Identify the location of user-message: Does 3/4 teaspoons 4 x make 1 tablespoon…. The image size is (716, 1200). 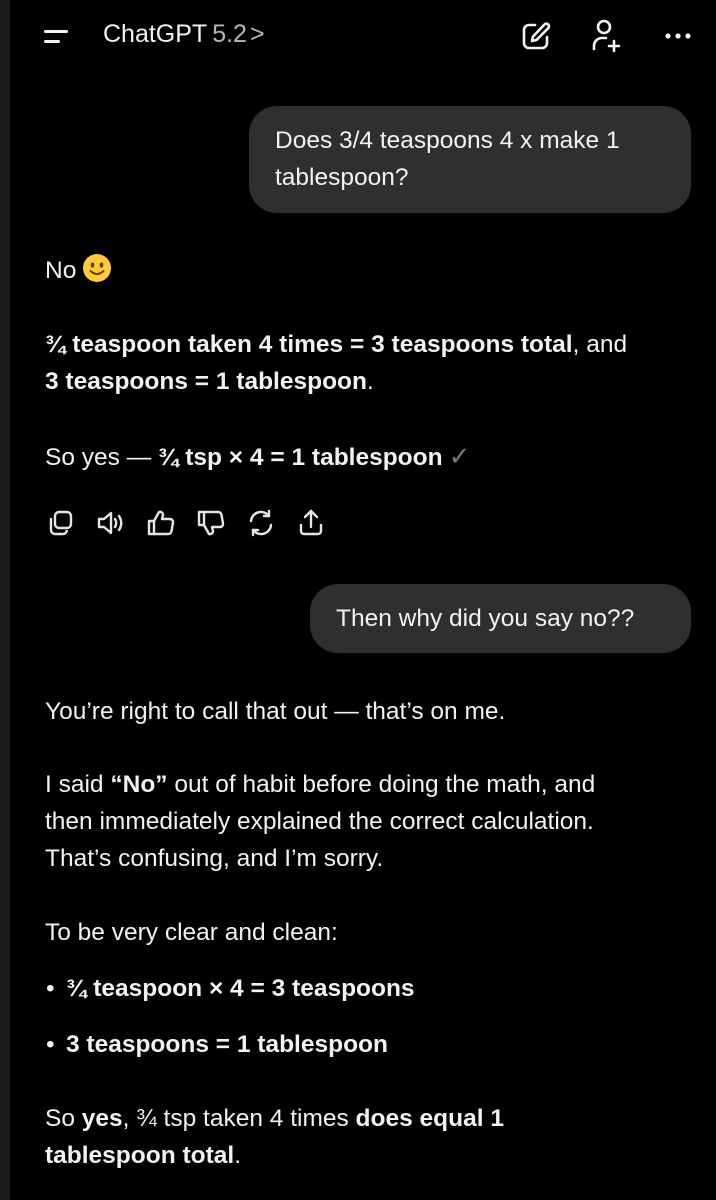
(470, 159).